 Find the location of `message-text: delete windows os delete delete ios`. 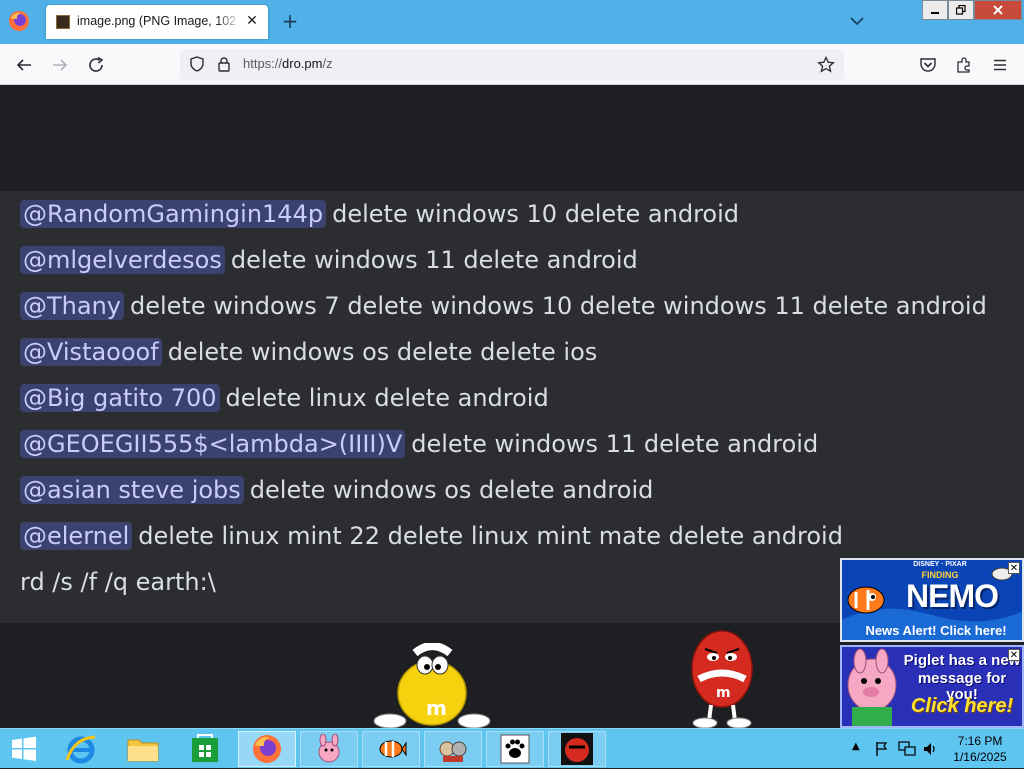

message-text: delete windows os delete delete ios is located at coordinates (382, 352).